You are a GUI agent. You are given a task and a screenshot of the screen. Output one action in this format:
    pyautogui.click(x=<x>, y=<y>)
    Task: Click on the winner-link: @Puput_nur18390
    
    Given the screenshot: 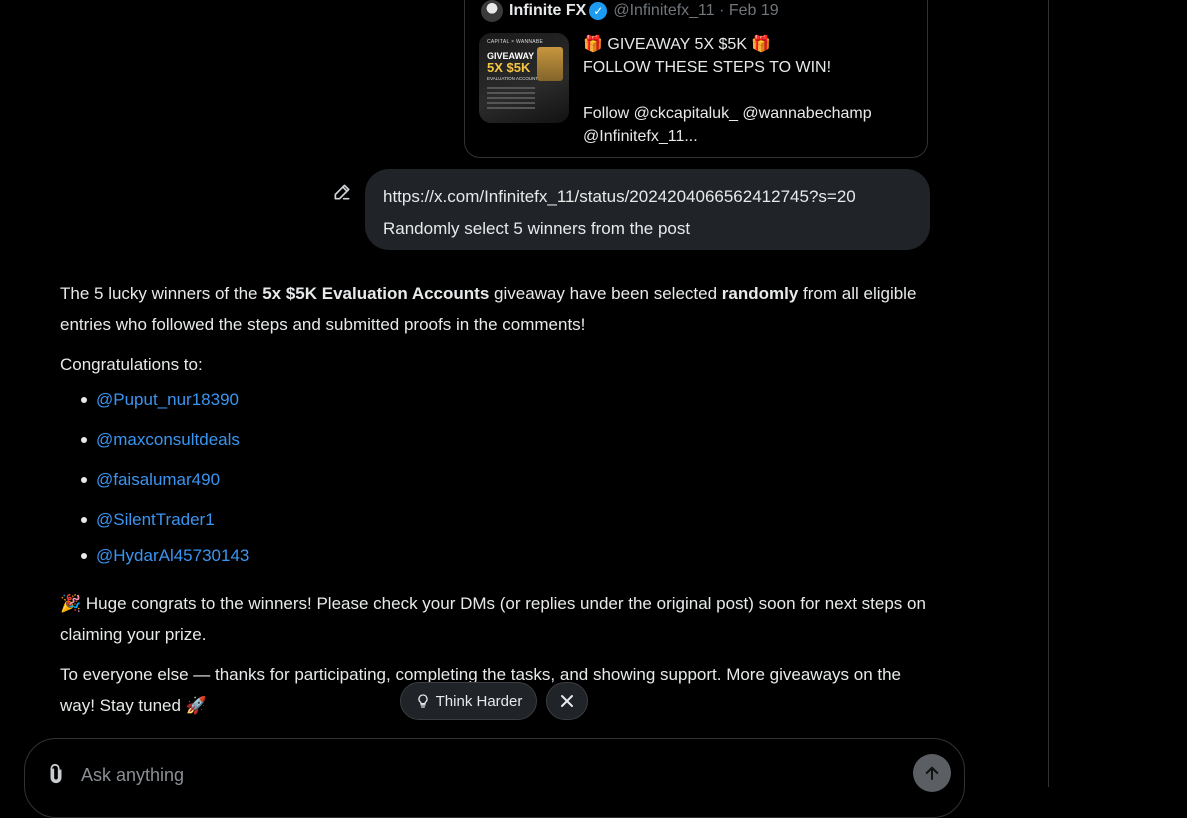 What is the action you would take?
    pyautogui.click(x=167, y=399)
    